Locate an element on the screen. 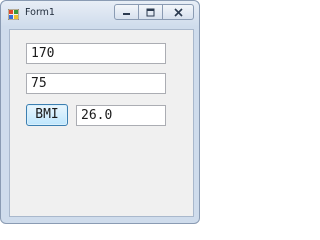 The height and width of the screenshot is (240, 320). weight-textbox: 75 is located at coordinates (96, 83).